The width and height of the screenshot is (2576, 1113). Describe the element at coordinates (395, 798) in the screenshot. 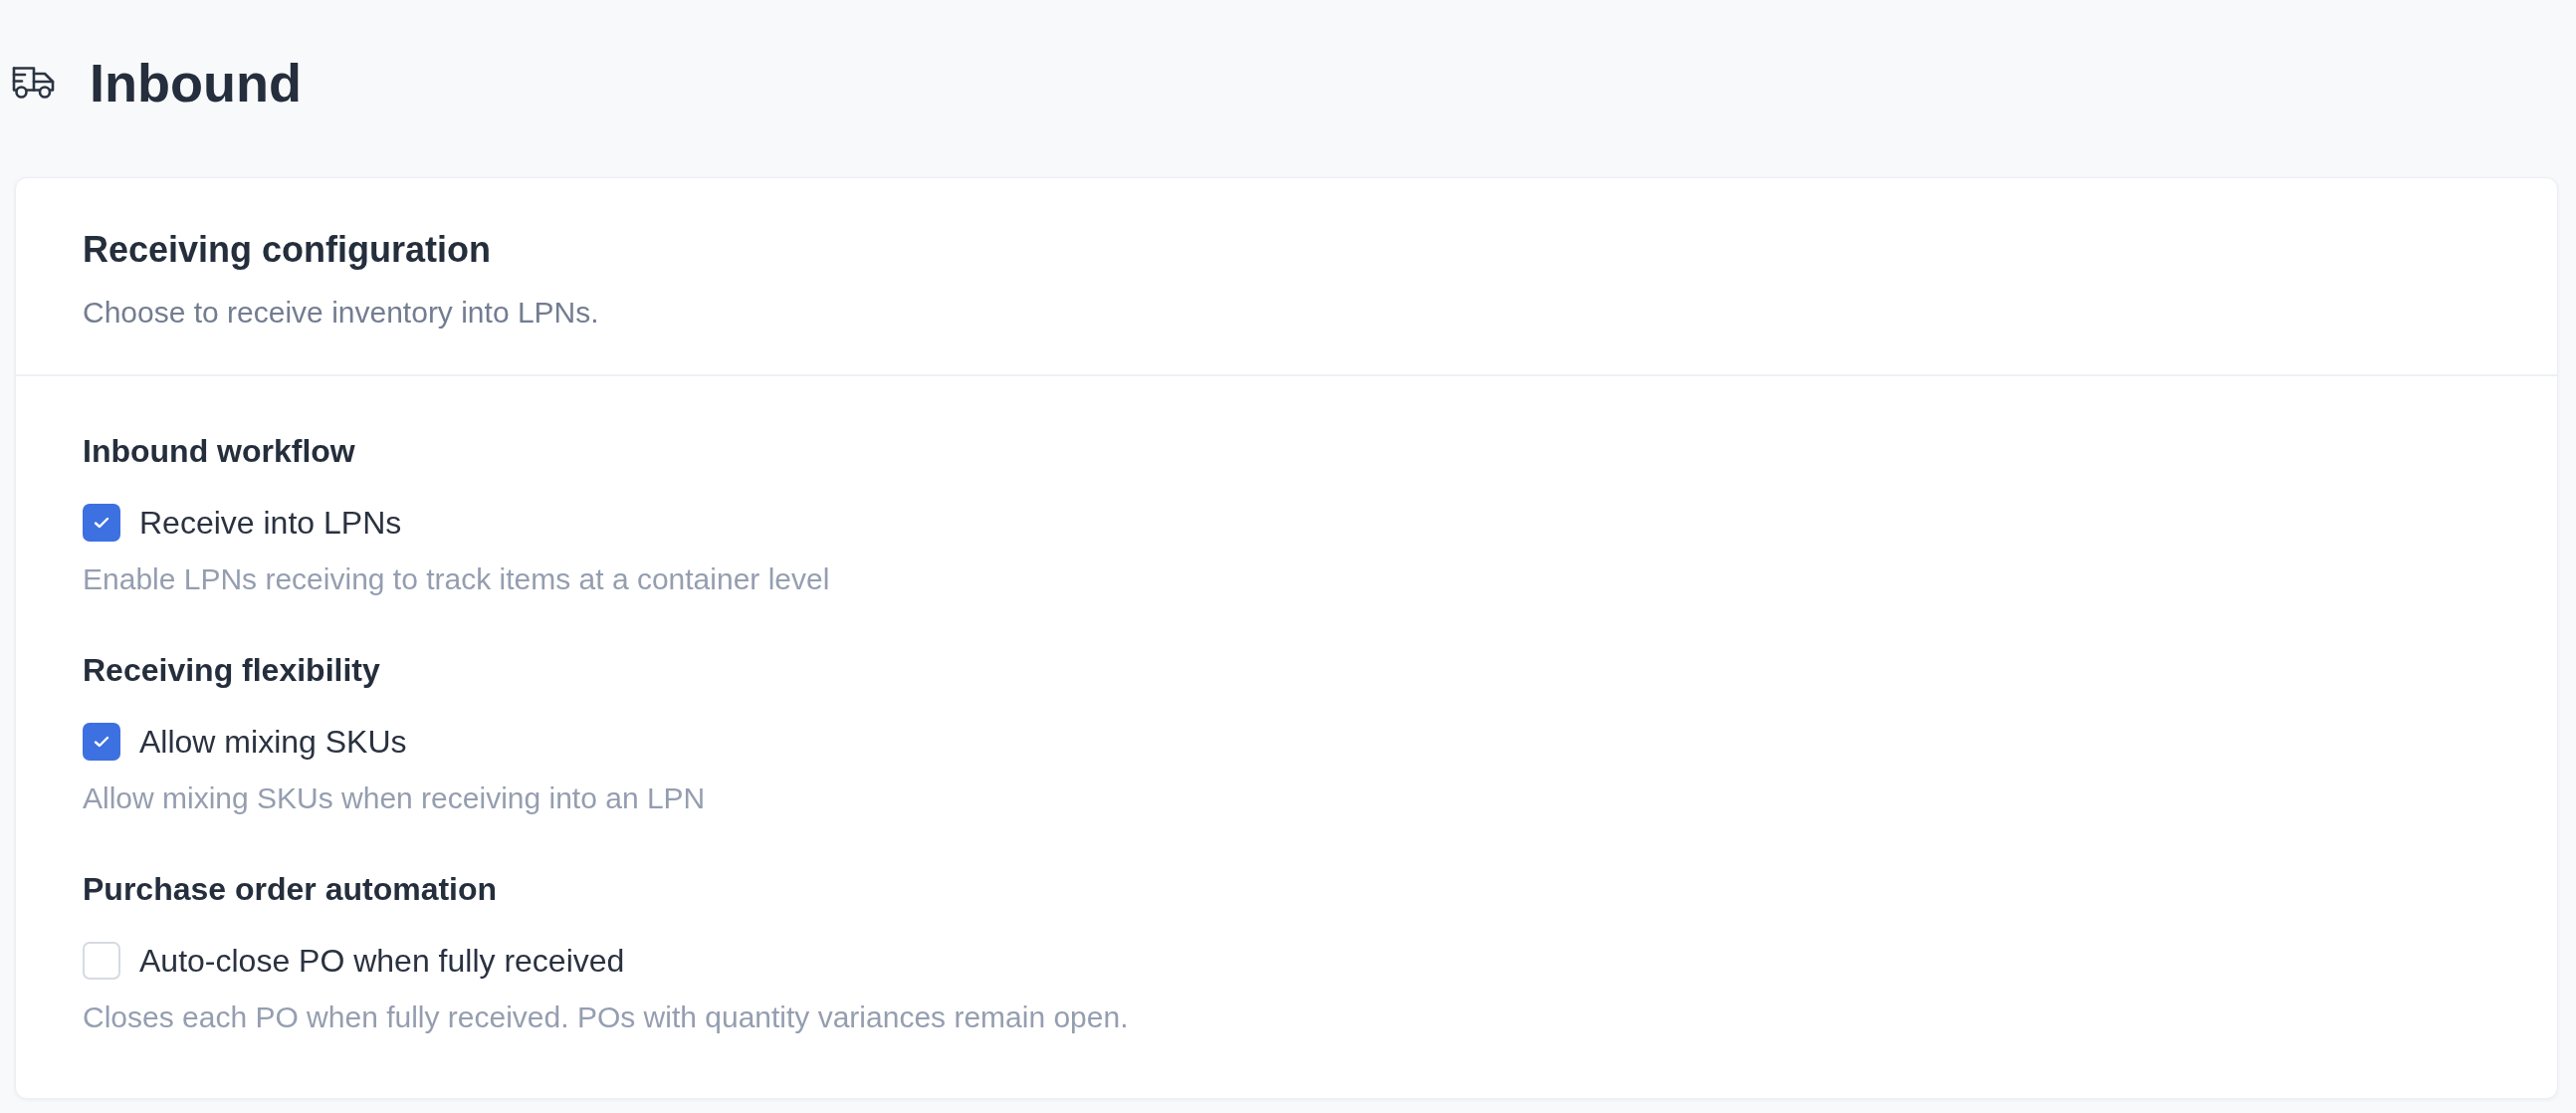

I see `option-description: Allow mixing SKUs when receiving into an LPN` at that location.